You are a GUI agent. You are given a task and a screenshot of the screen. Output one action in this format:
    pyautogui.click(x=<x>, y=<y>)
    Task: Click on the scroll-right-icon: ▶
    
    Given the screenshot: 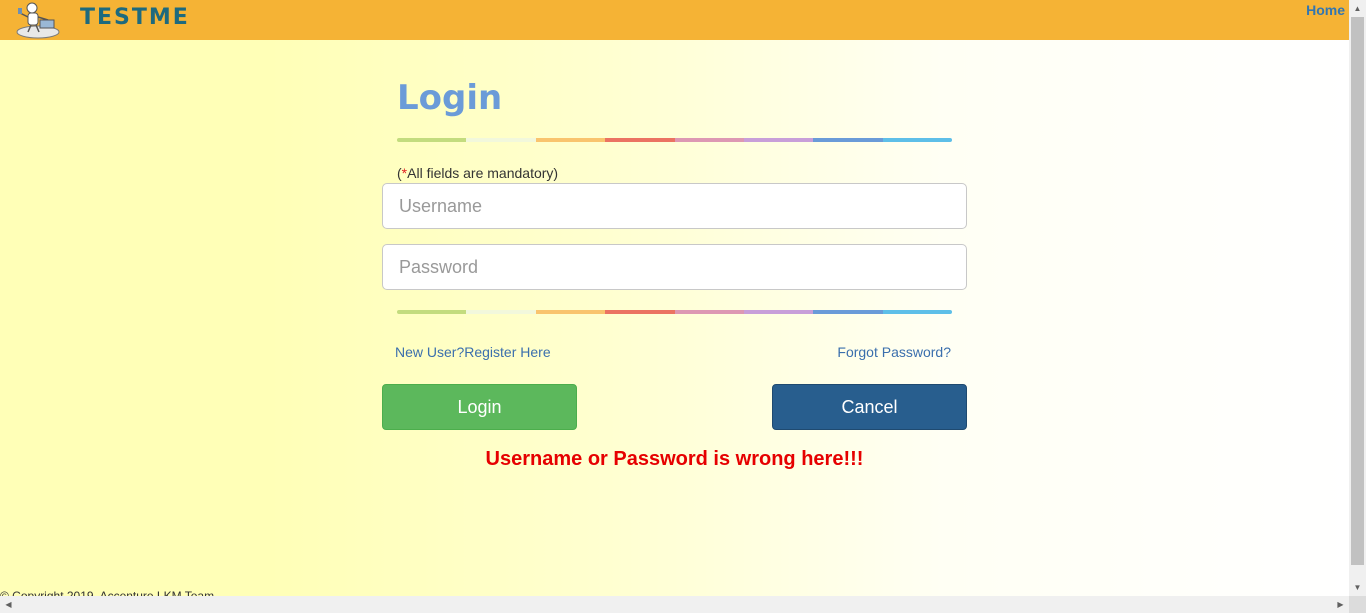 What is the action you would take?
    pyautogui.click(x=1340, y=604)
    